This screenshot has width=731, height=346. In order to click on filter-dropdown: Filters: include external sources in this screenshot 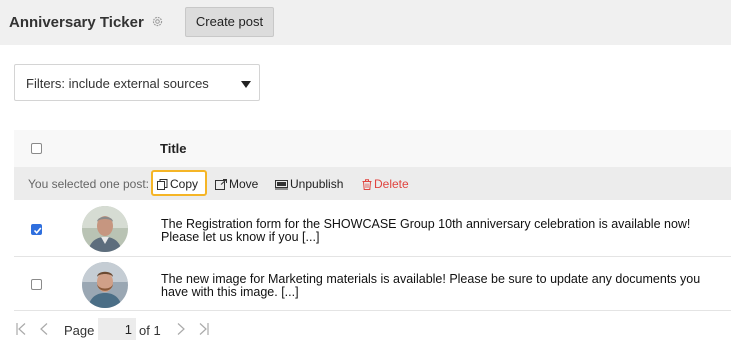, I will do `click(137, 82)`.